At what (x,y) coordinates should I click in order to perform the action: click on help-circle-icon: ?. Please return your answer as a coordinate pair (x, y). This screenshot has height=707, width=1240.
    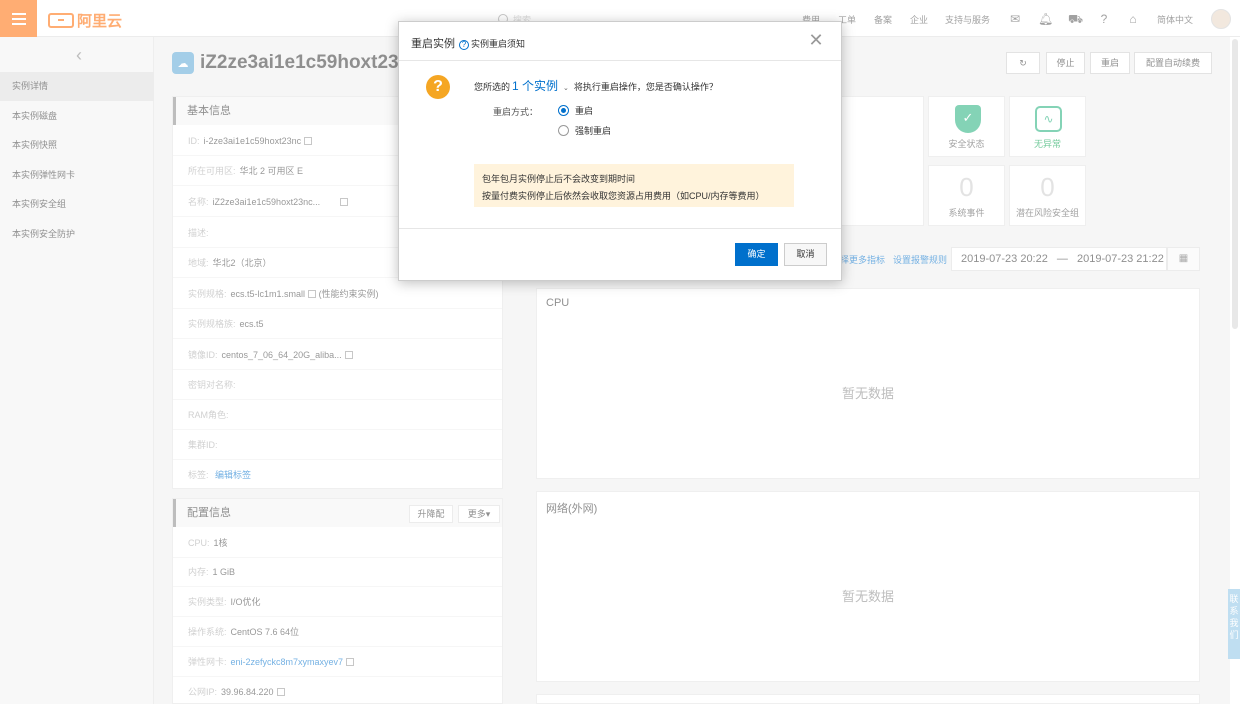
    Looking at the image, I should click on (464, 45).